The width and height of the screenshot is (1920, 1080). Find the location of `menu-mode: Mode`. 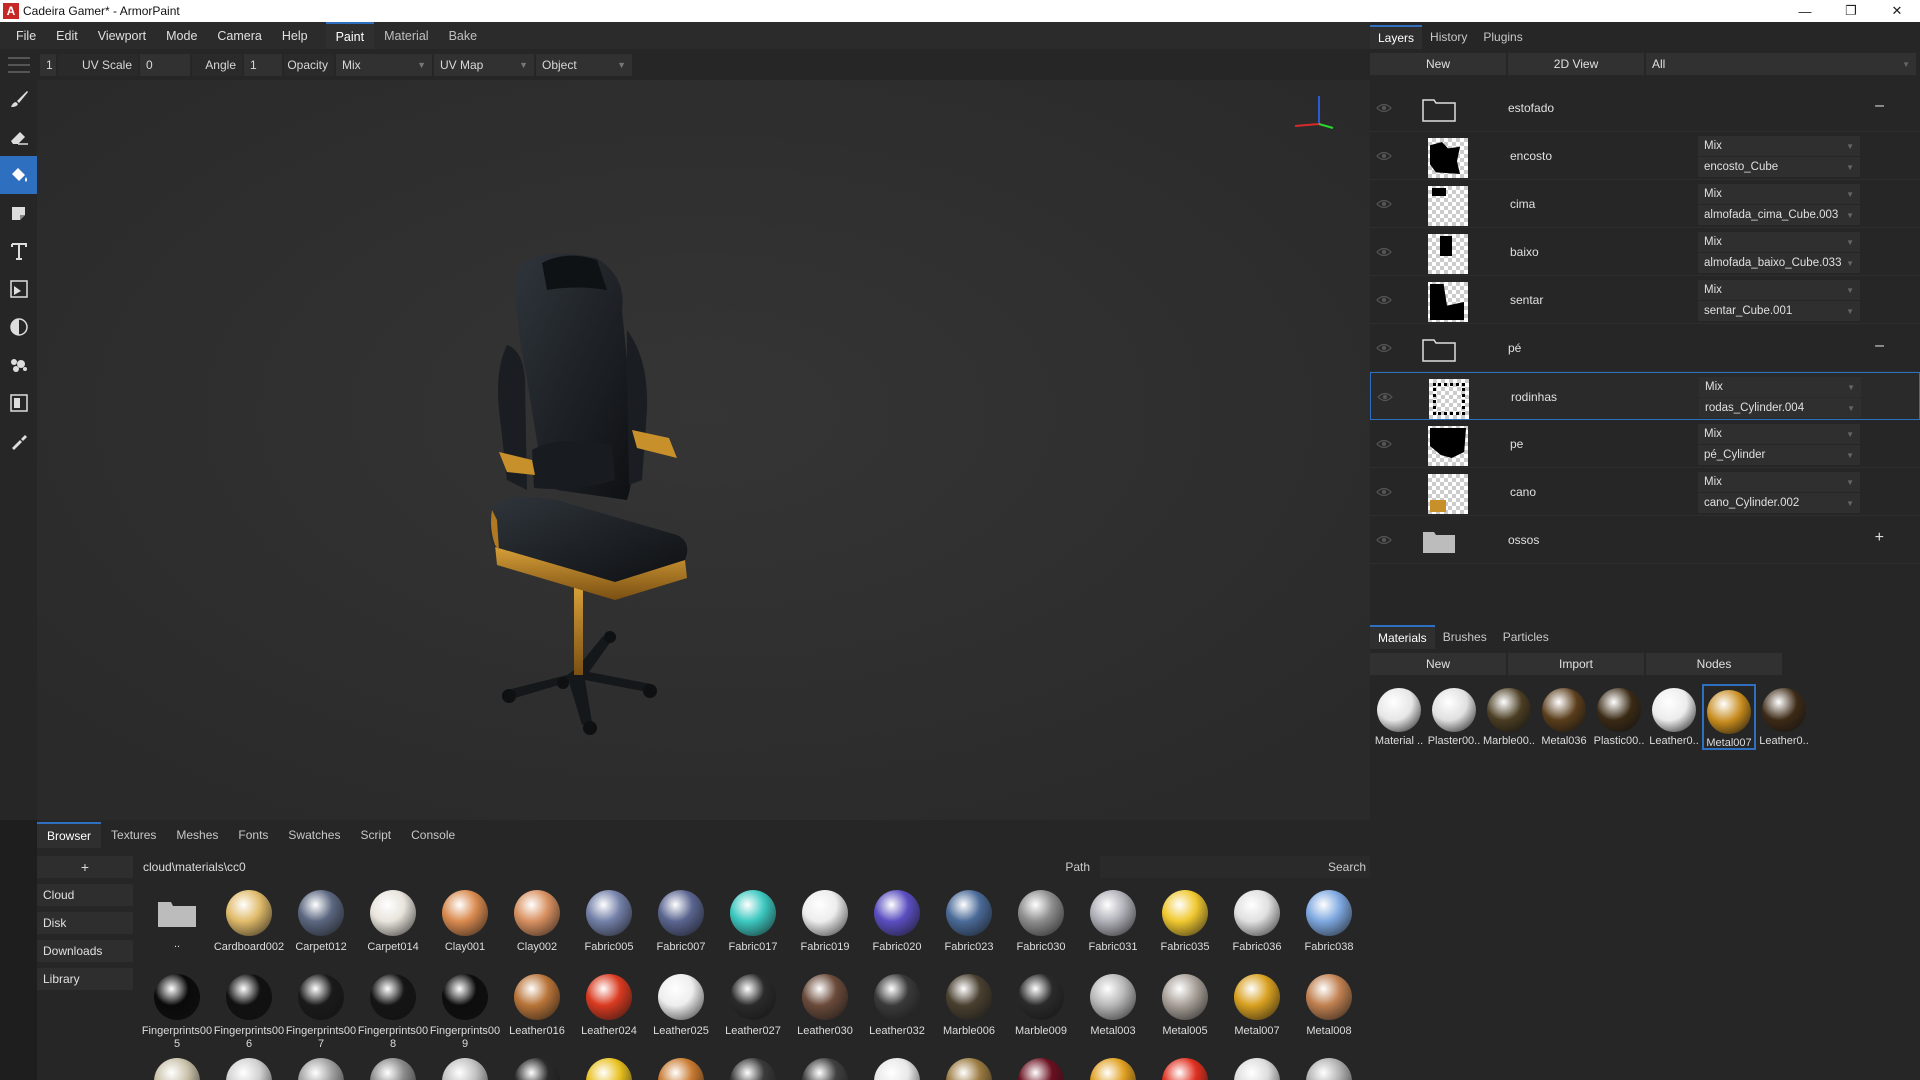

menu-mode: Mode is located at coordinates (181, 35).